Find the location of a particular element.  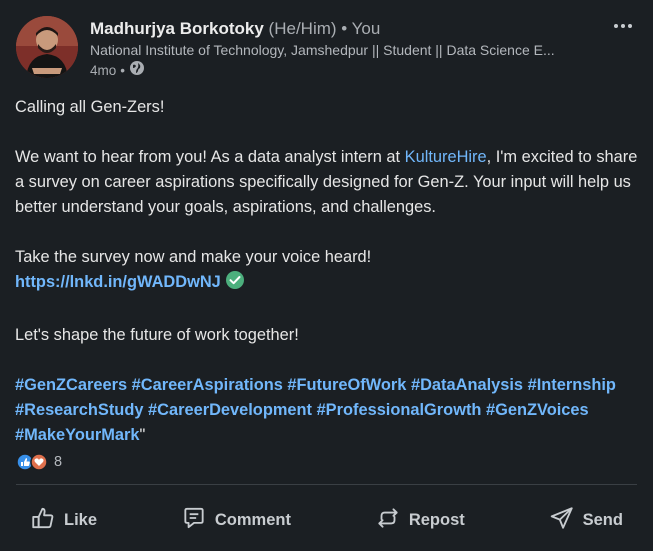

more-options-icon is located at coordinates (623, 26).